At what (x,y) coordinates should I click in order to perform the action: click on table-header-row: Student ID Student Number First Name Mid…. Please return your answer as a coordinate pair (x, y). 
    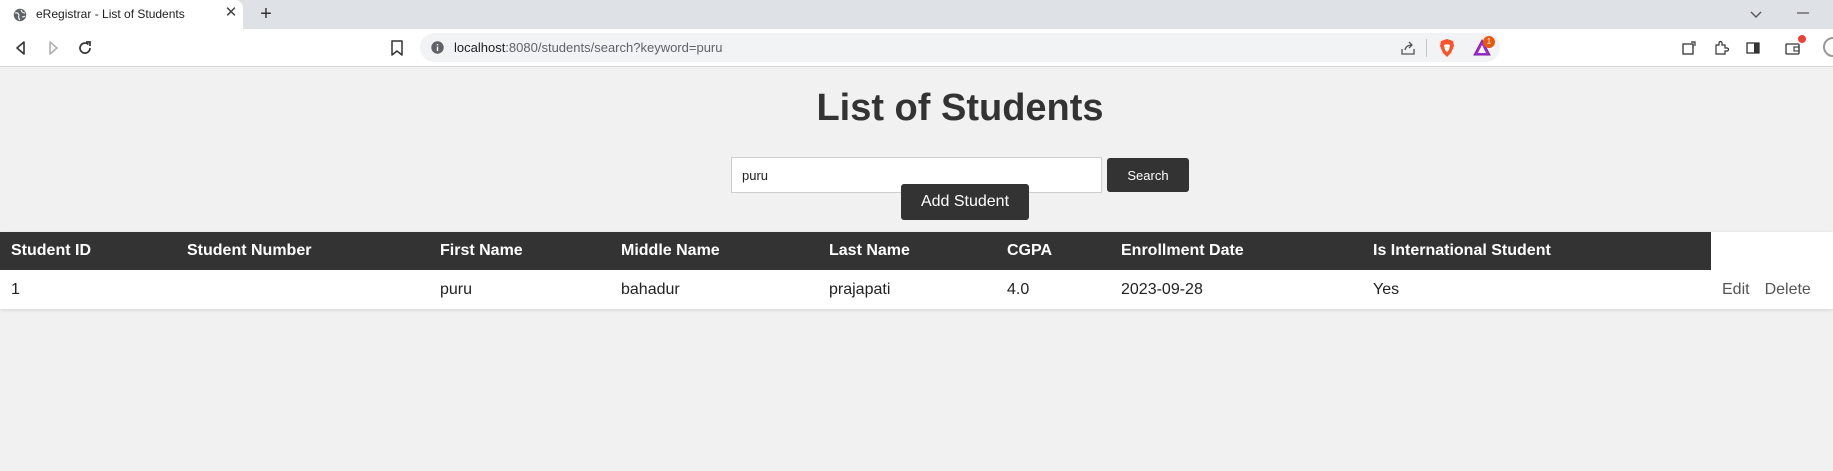
    Looking at the image, I should click on (916, 251).